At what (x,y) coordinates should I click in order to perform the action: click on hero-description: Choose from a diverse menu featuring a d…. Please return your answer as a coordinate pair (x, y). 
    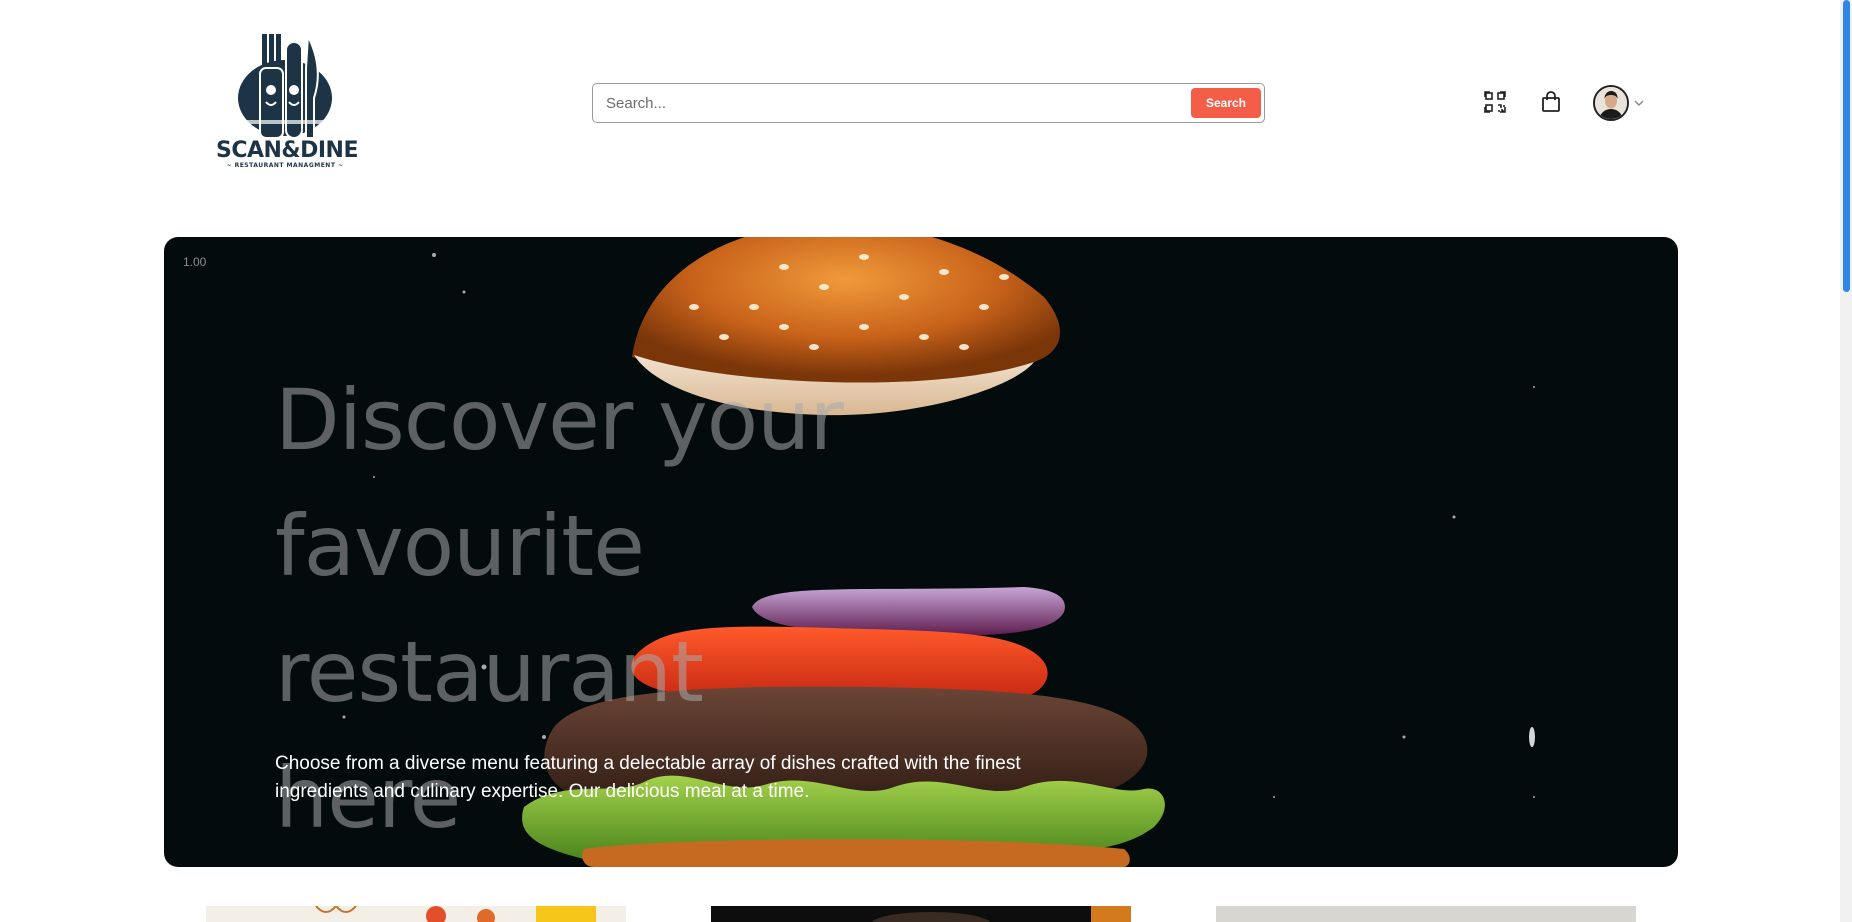
    Looking at the image, I should click on (648, 777).